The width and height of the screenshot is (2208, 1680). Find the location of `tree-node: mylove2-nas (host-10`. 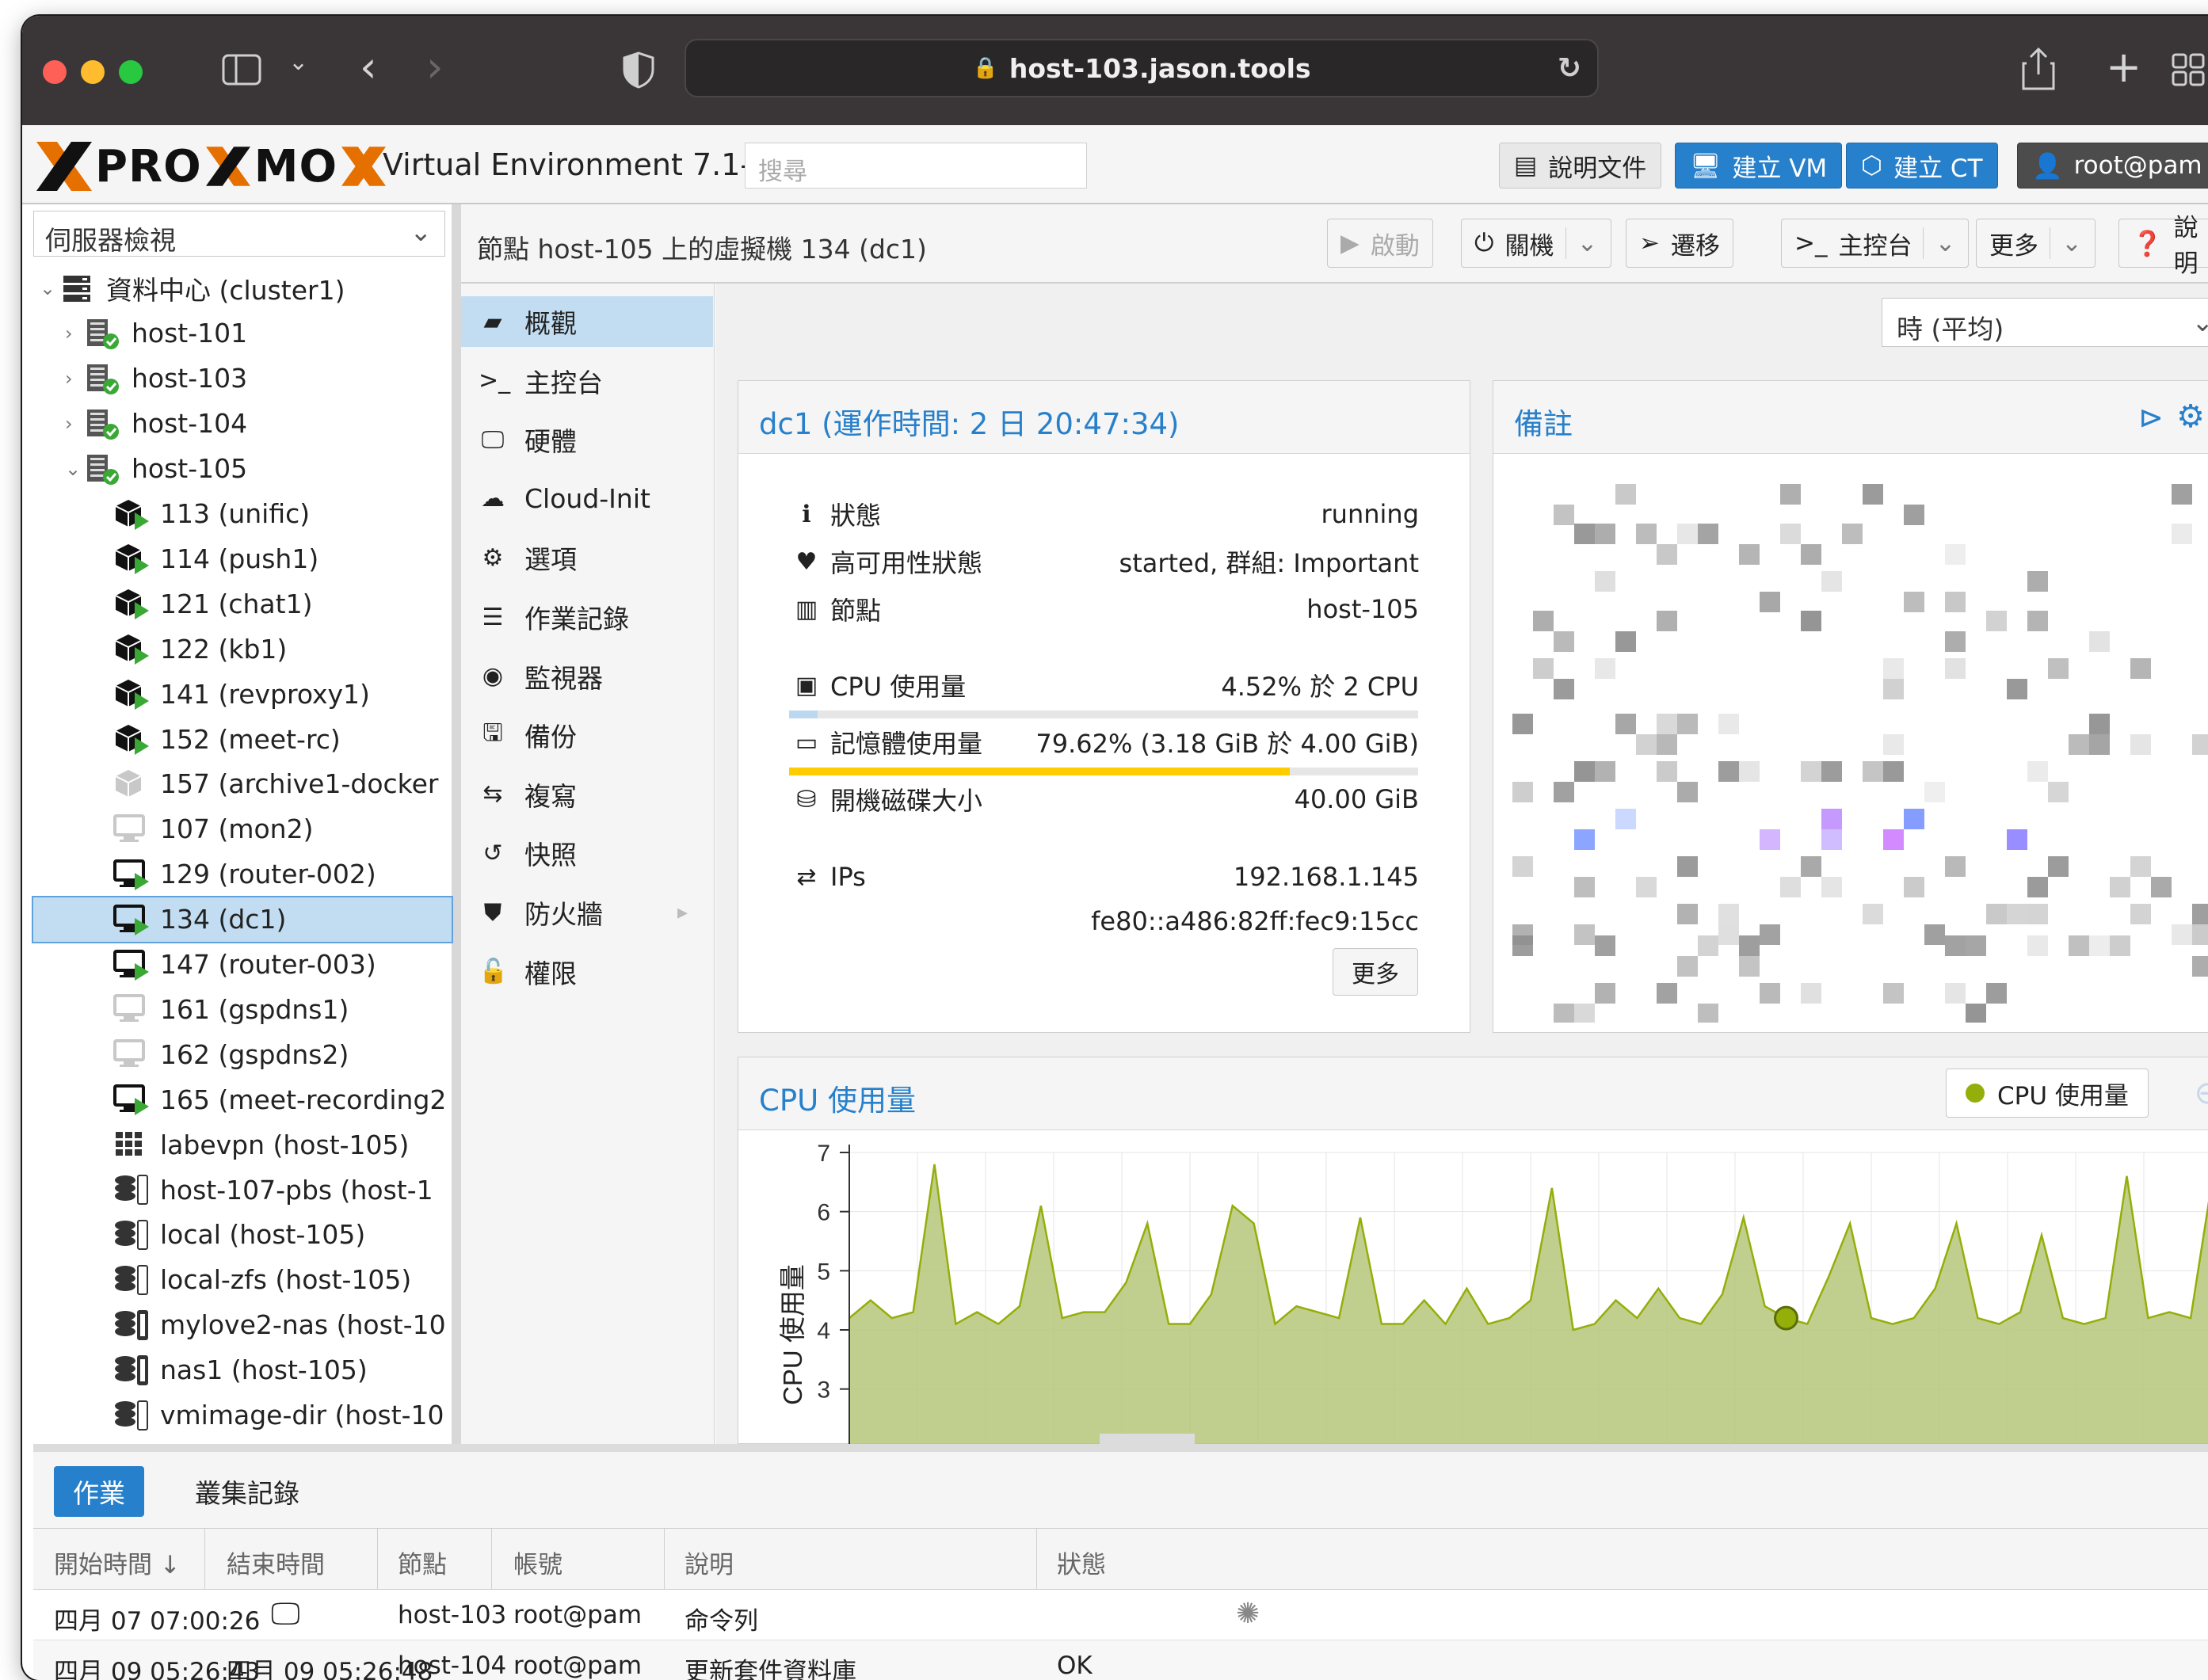

tree-node: mylove2-nas (host-10 is located at coordinates (242, 1325).